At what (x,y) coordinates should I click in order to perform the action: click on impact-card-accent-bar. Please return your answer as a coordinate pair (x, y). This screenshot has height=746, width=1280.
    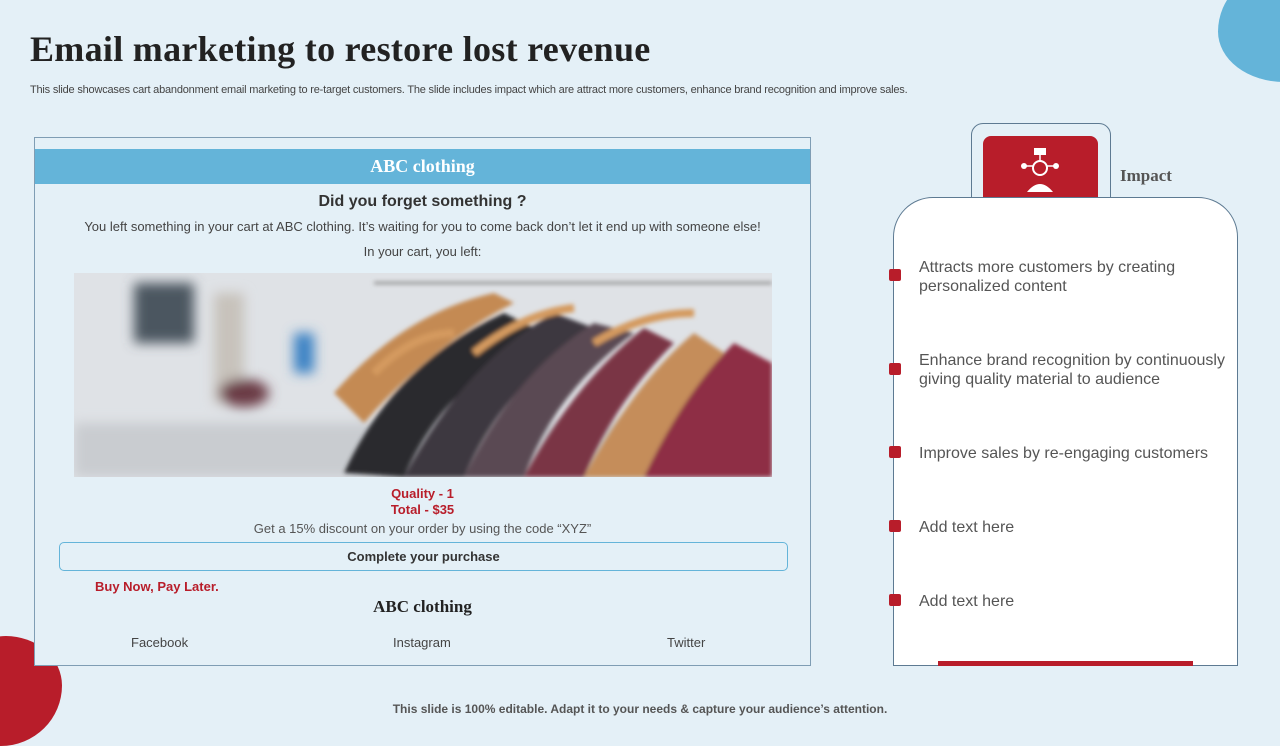
    Looking at the image, I should click on (1065, 663).